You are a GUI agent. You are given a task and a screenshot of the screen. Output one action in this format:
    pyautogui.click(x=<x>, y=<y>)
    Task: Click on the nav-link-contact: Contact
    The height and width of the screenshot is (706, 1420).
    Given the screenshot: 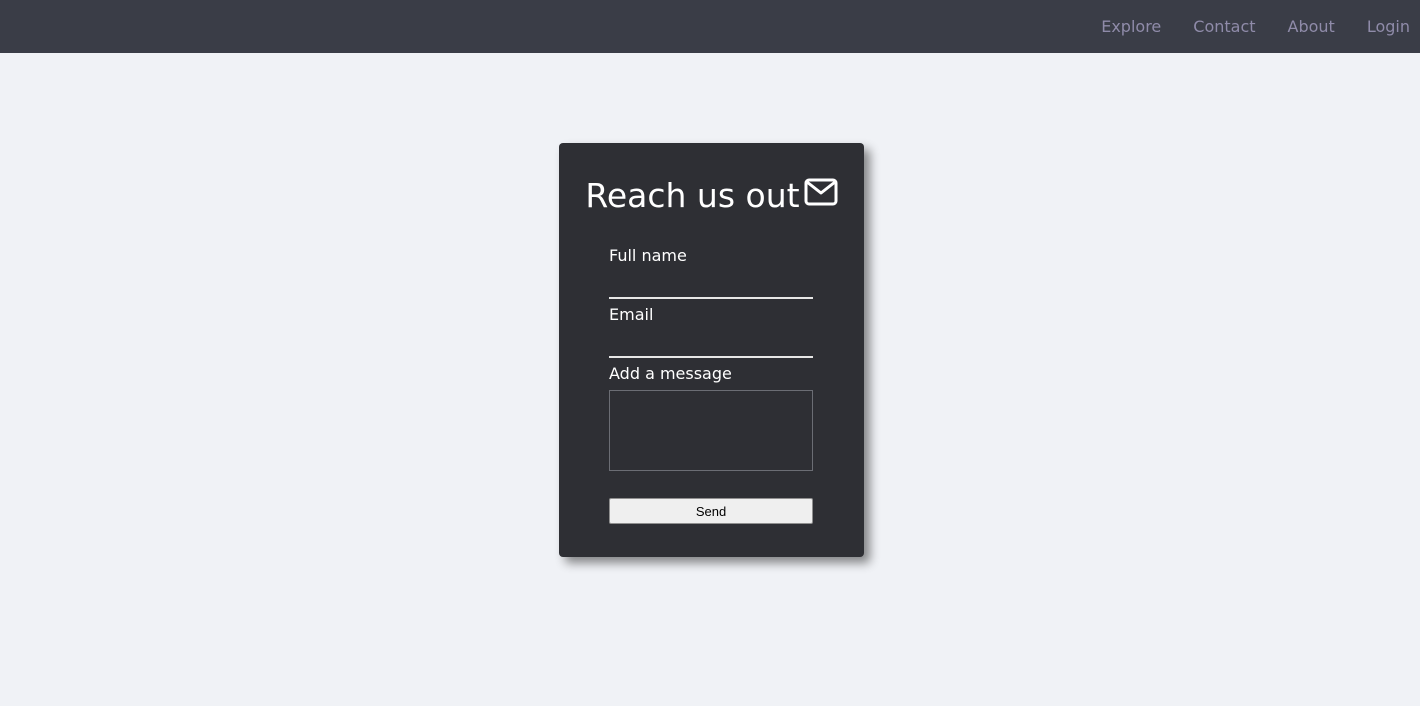 What is the action you would take?
    pyautogui.click(x=1224, y=26)
    